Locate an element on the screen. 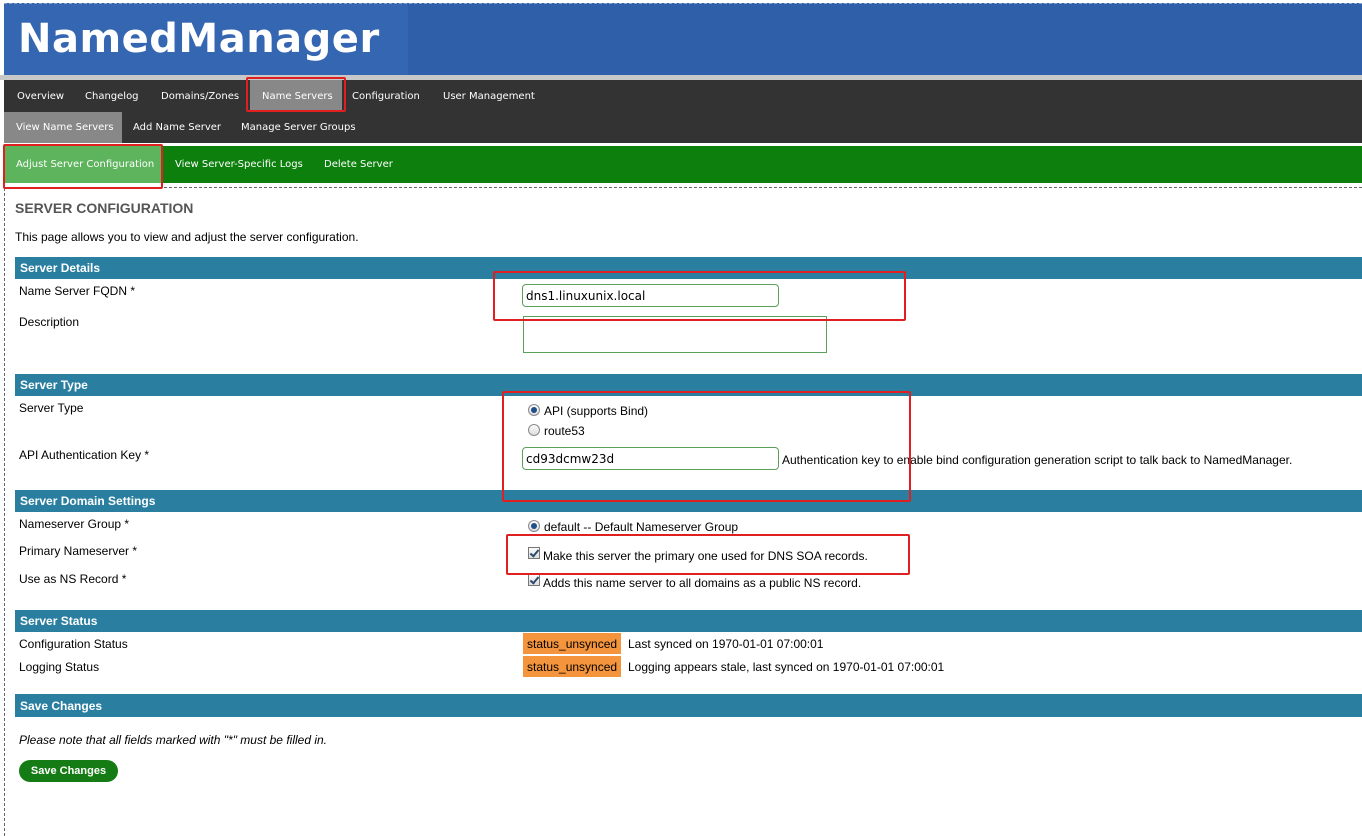 The width and height of the screenshot is (1362, 836). server-type-label: Server Type is located at coordinates (51, 408).